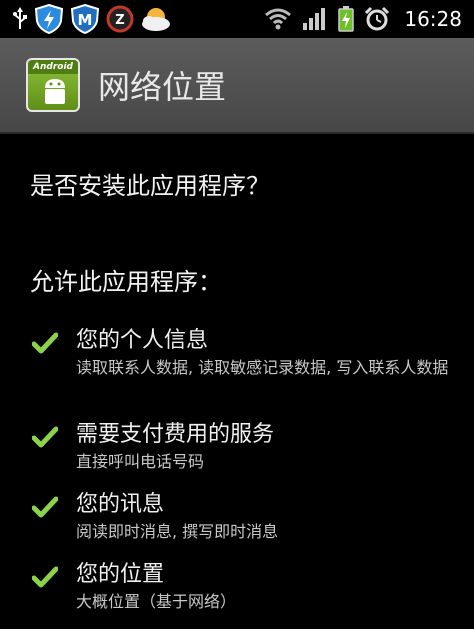 This screenshot has height=629, width=474. What do you see at coordinates (120, 504) in the screenshot?
I see `permission-title: 您的讯息` at bounding box center [120, 504].